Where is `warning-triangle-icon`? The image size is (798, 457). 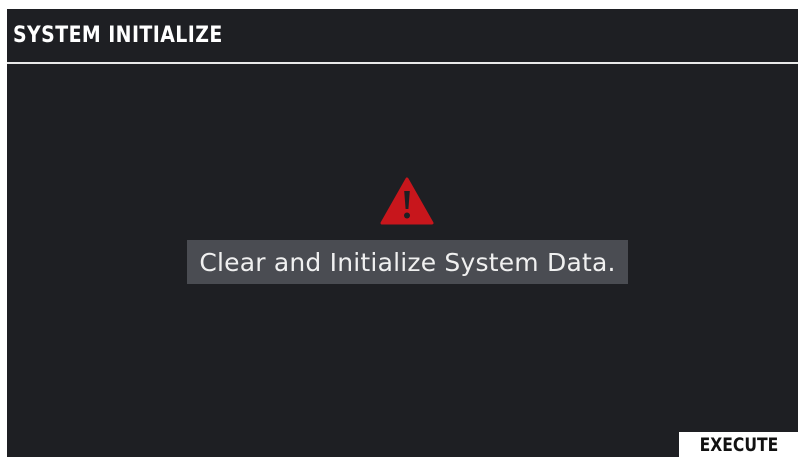 warning-triangle-icon is located at coordinates (407, 201).